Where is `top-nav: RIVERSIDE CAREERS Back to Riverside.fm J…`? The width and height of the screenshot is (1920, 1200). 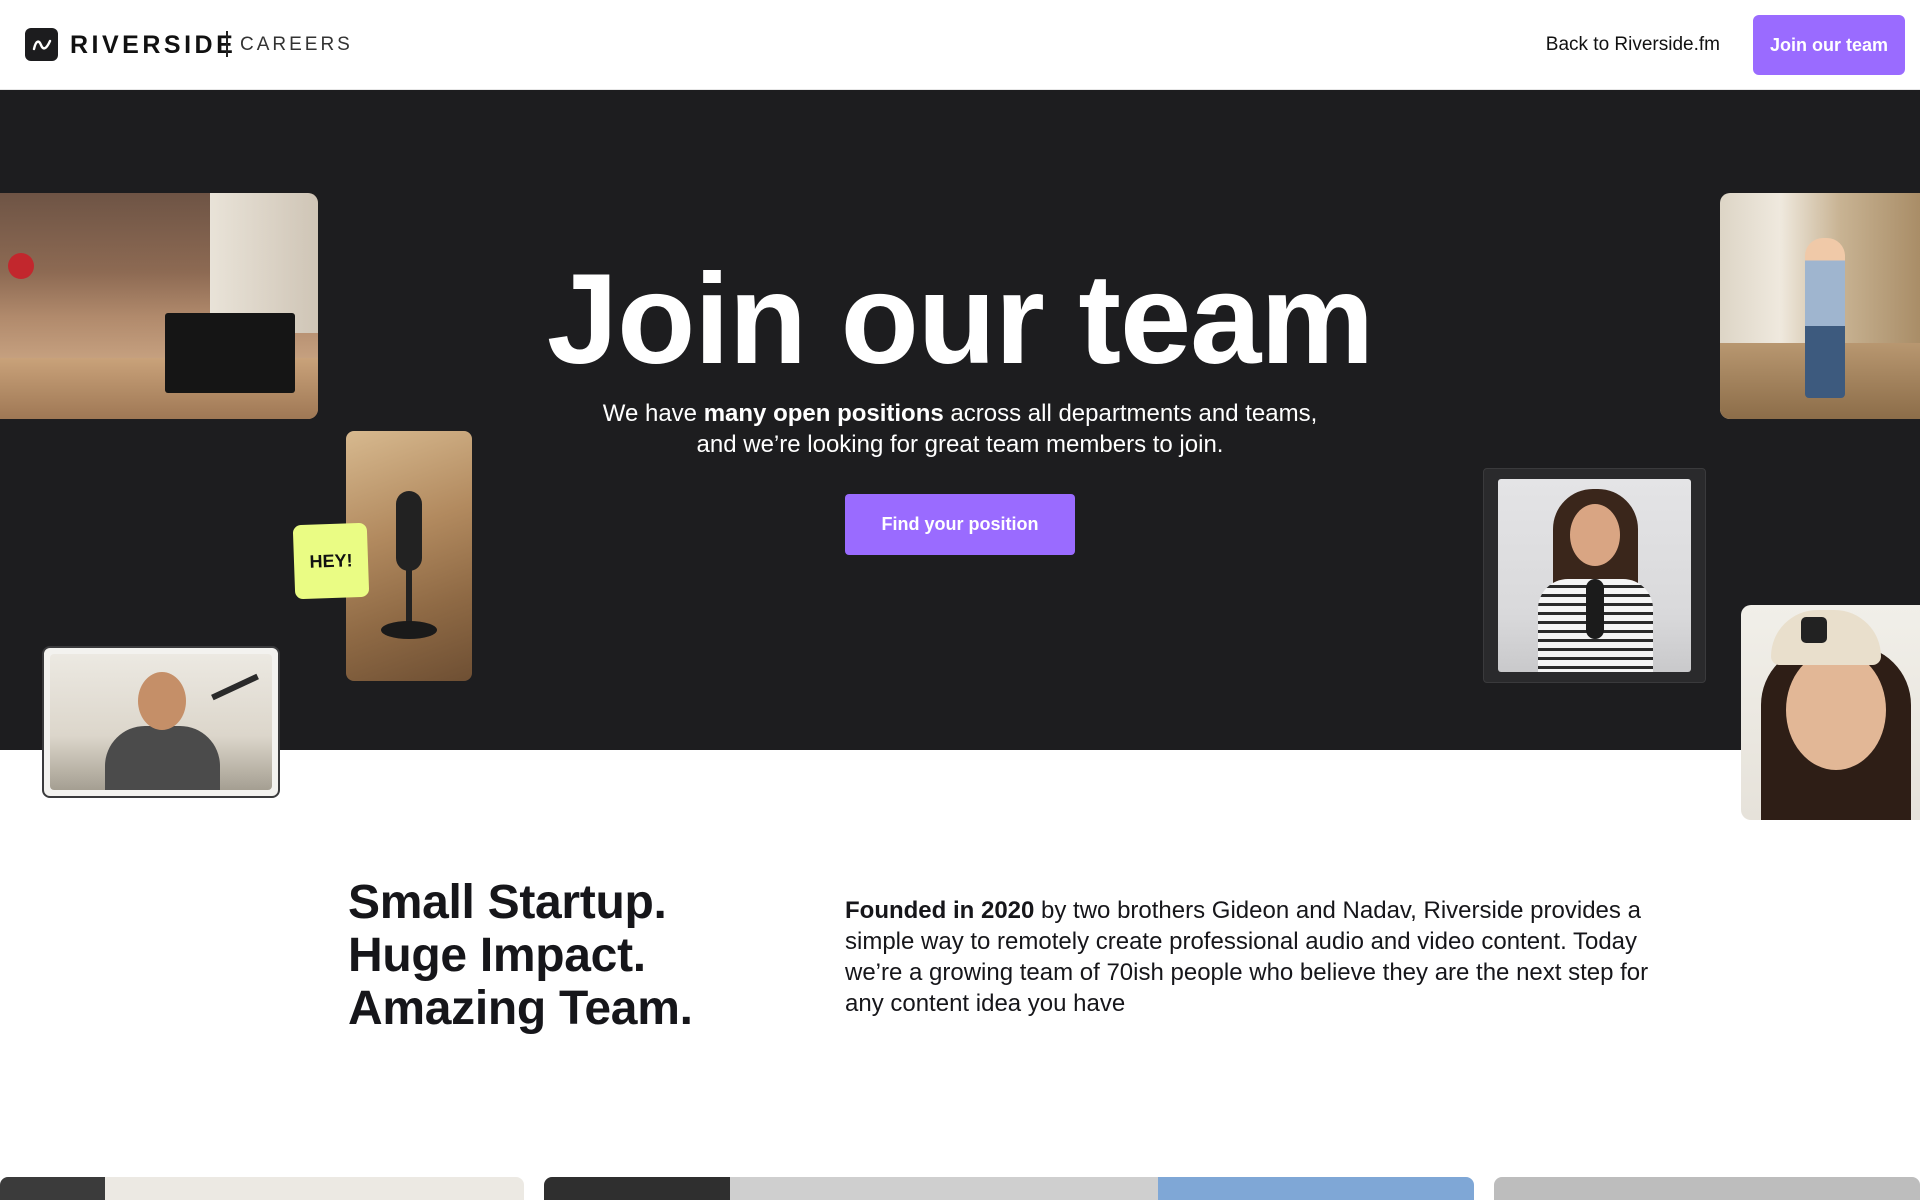 top-nav: RIVERSIDE CAREERS Back to Riverside.fm J… is located at coordinates (960, 45).